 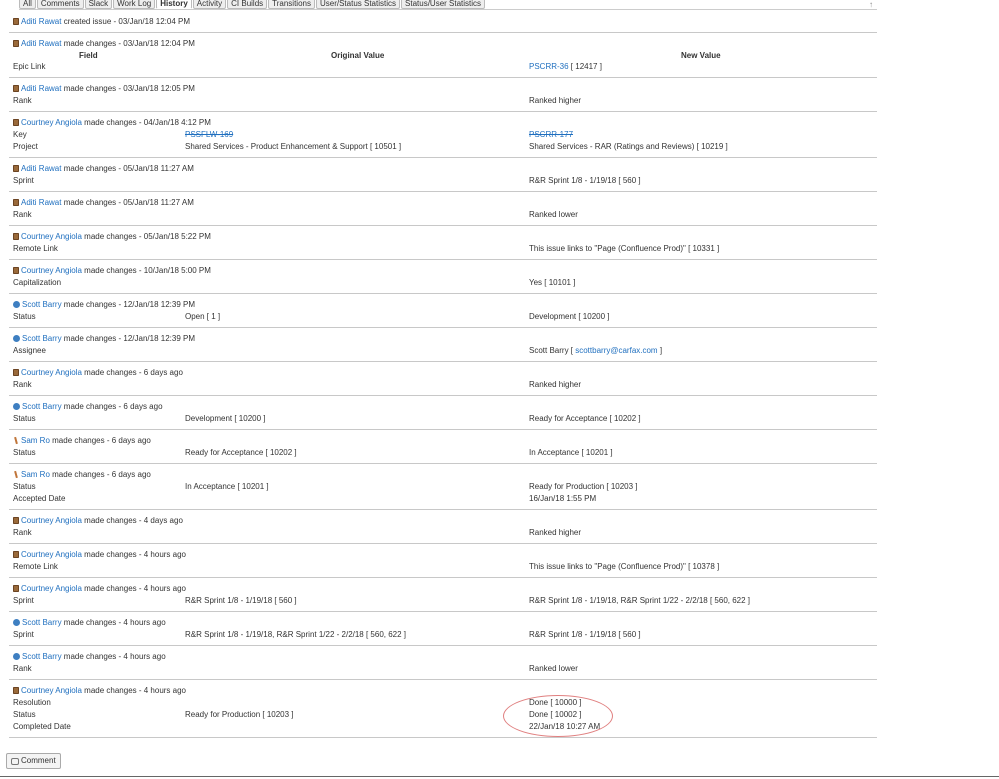 I want to click on original-value: Open [ 1 ], so click(x=203, y=316).